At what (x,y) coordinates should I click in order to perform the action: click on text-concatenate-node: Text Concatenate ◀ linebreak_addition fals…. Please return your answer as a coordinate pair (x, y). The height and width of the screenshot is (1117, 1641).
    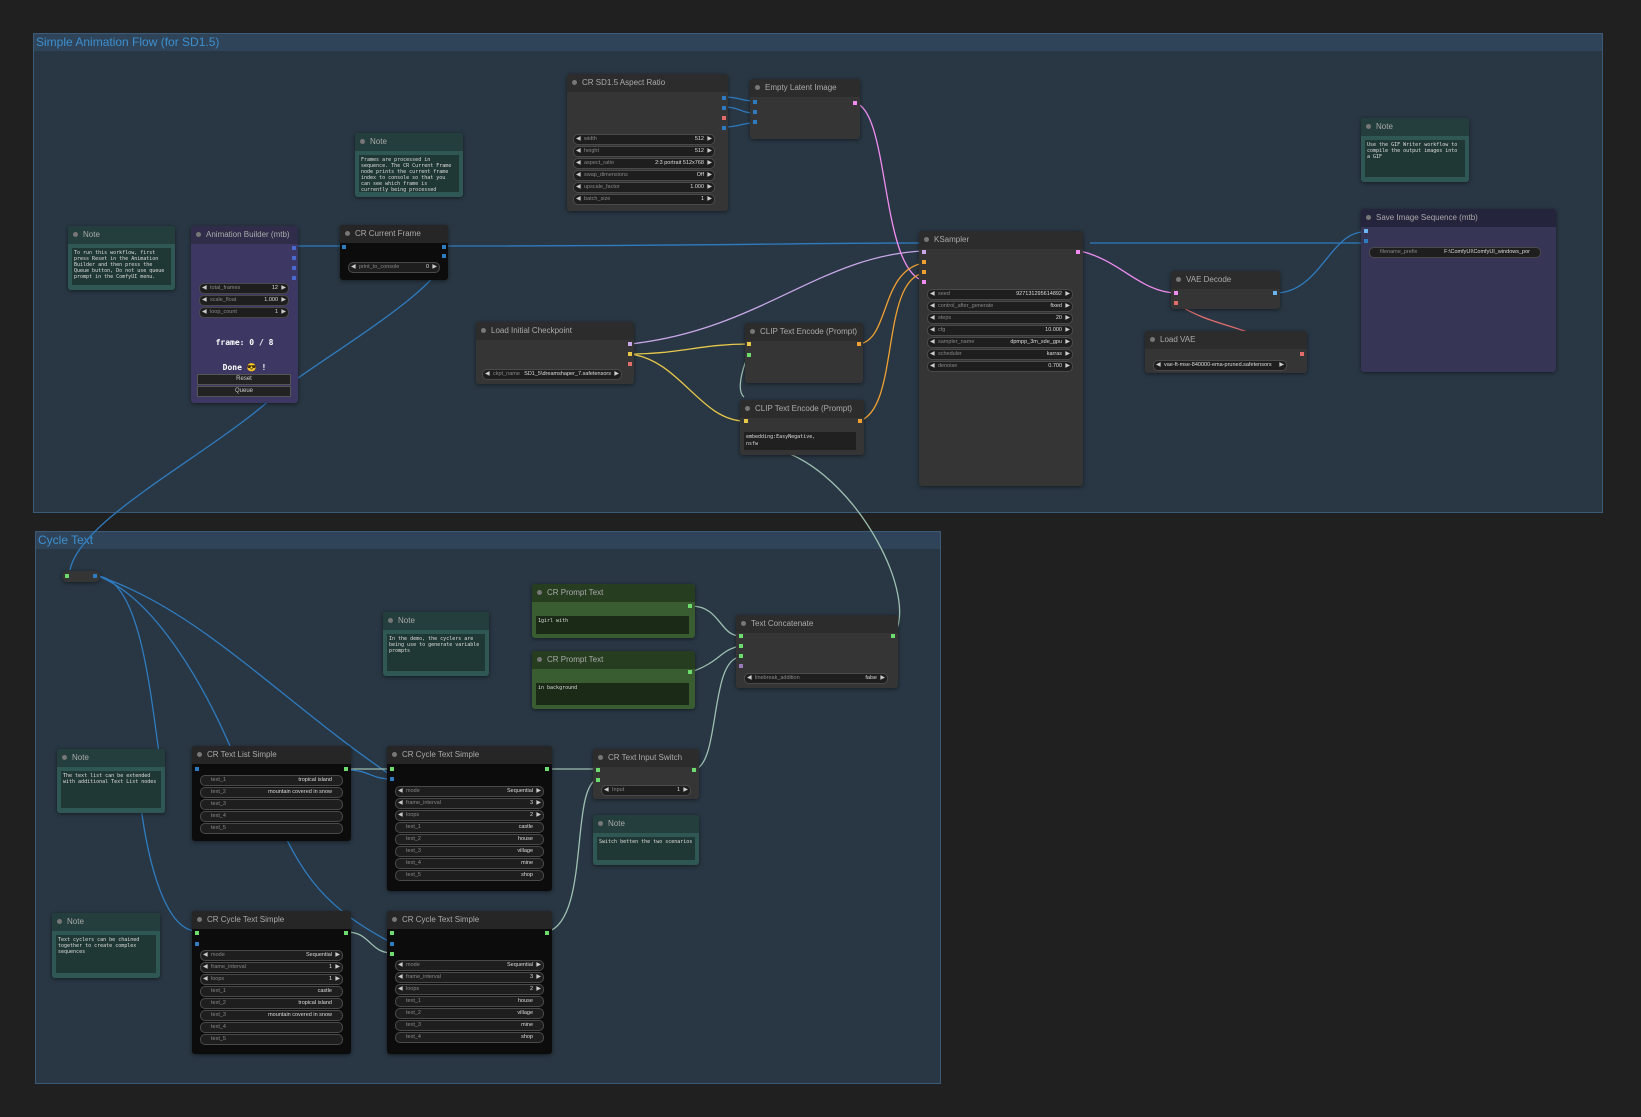
    Looking at the image, I should click on (817, 651).